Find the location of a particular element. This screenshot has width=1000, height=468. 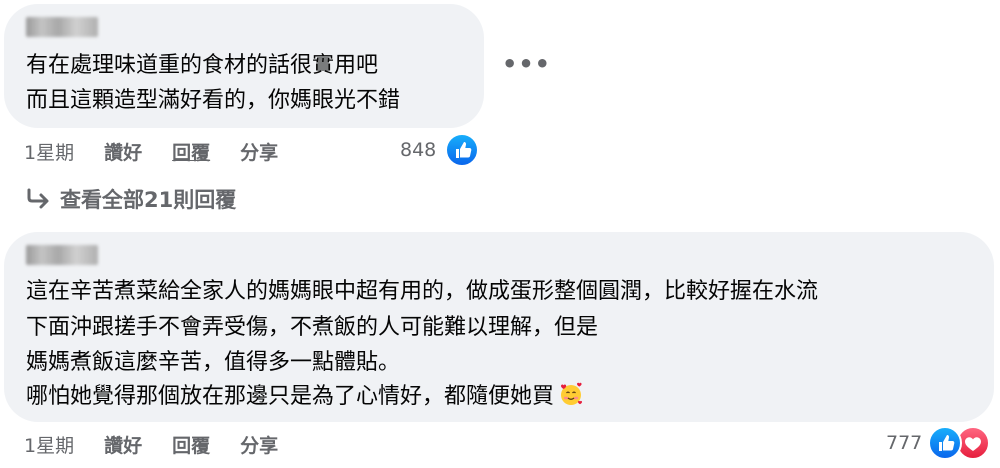

reaction-count: 848 is located at coordinates (418, 150).